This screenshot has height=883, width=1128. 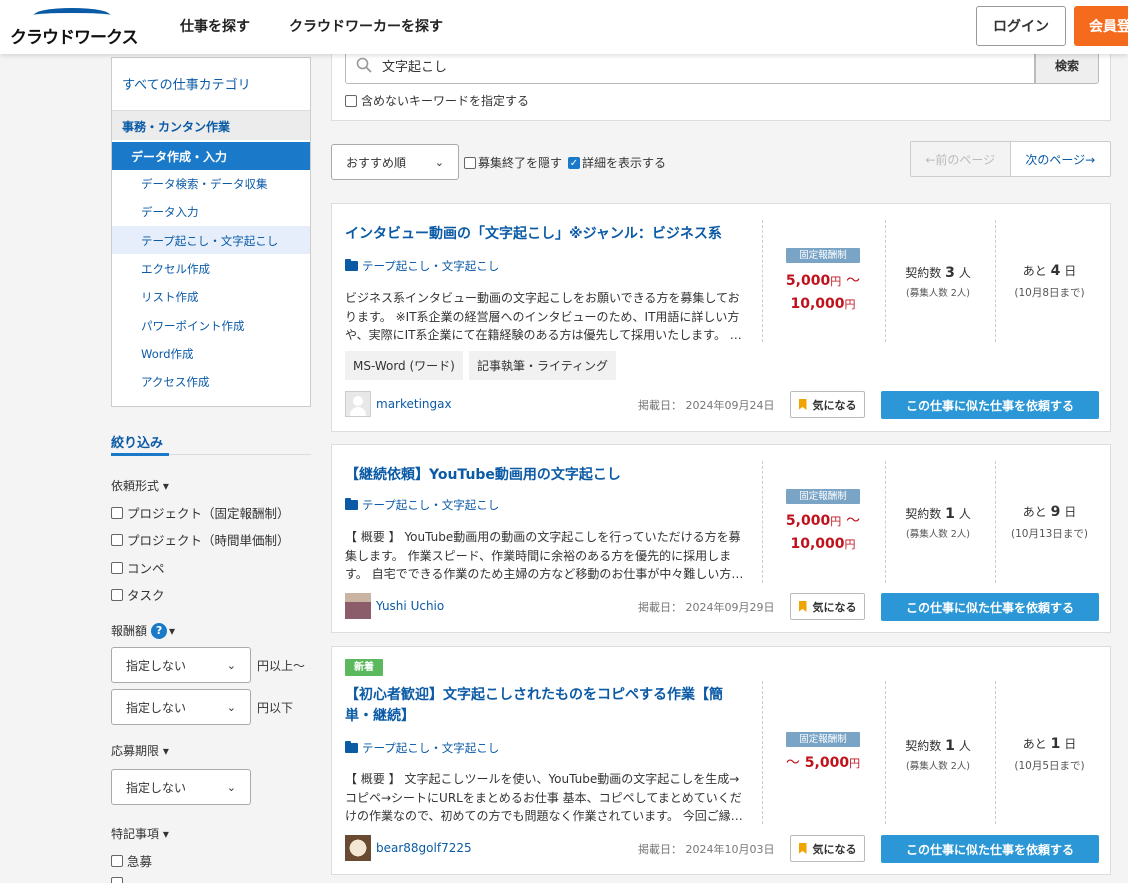 I want to click on type-filter-label: 依頼形式, so click(x=135, y=486).